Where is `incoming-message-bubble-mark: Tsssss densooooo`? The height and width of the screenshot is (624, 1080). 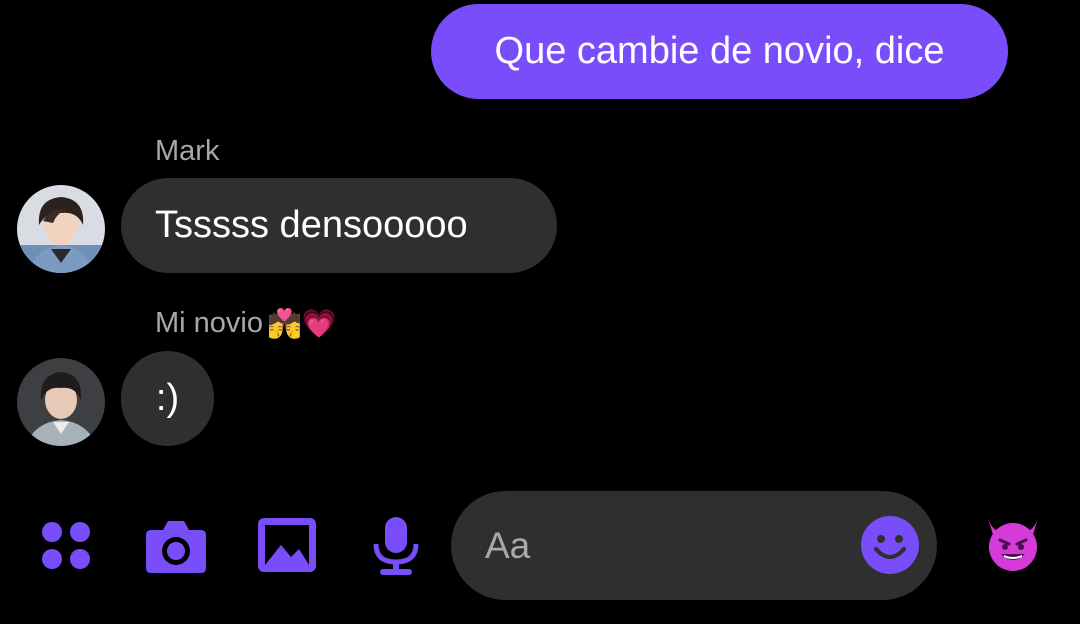 incoming-message-bubble-mark: Tsssss densooooo is located at coordinates (339, 225).